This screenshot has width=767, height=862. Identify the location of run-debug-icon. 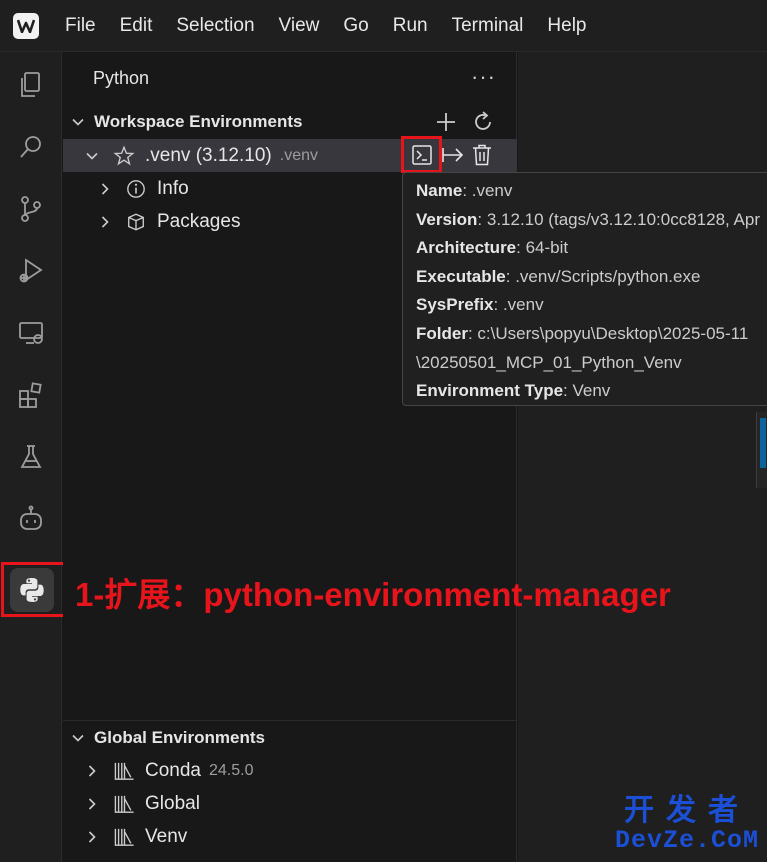
(31, 271).